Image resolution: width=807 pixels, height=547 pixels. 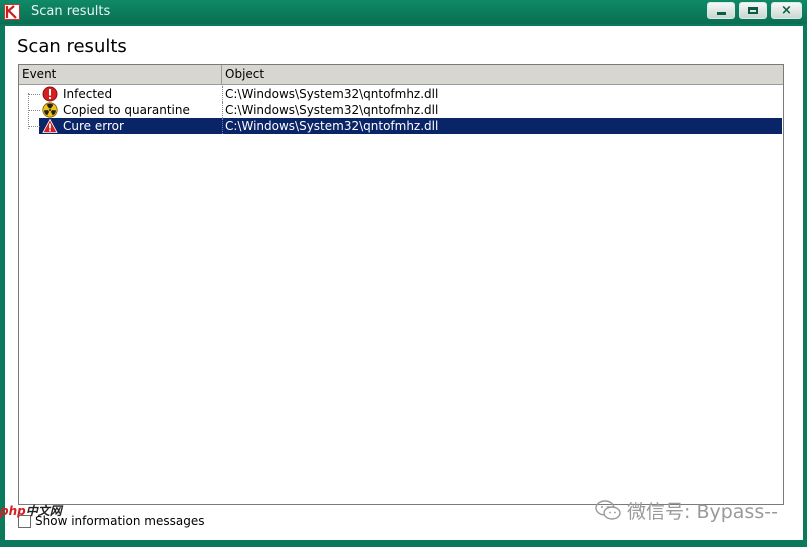 I want to click on close-button: ×, so click(x=786, y=10).